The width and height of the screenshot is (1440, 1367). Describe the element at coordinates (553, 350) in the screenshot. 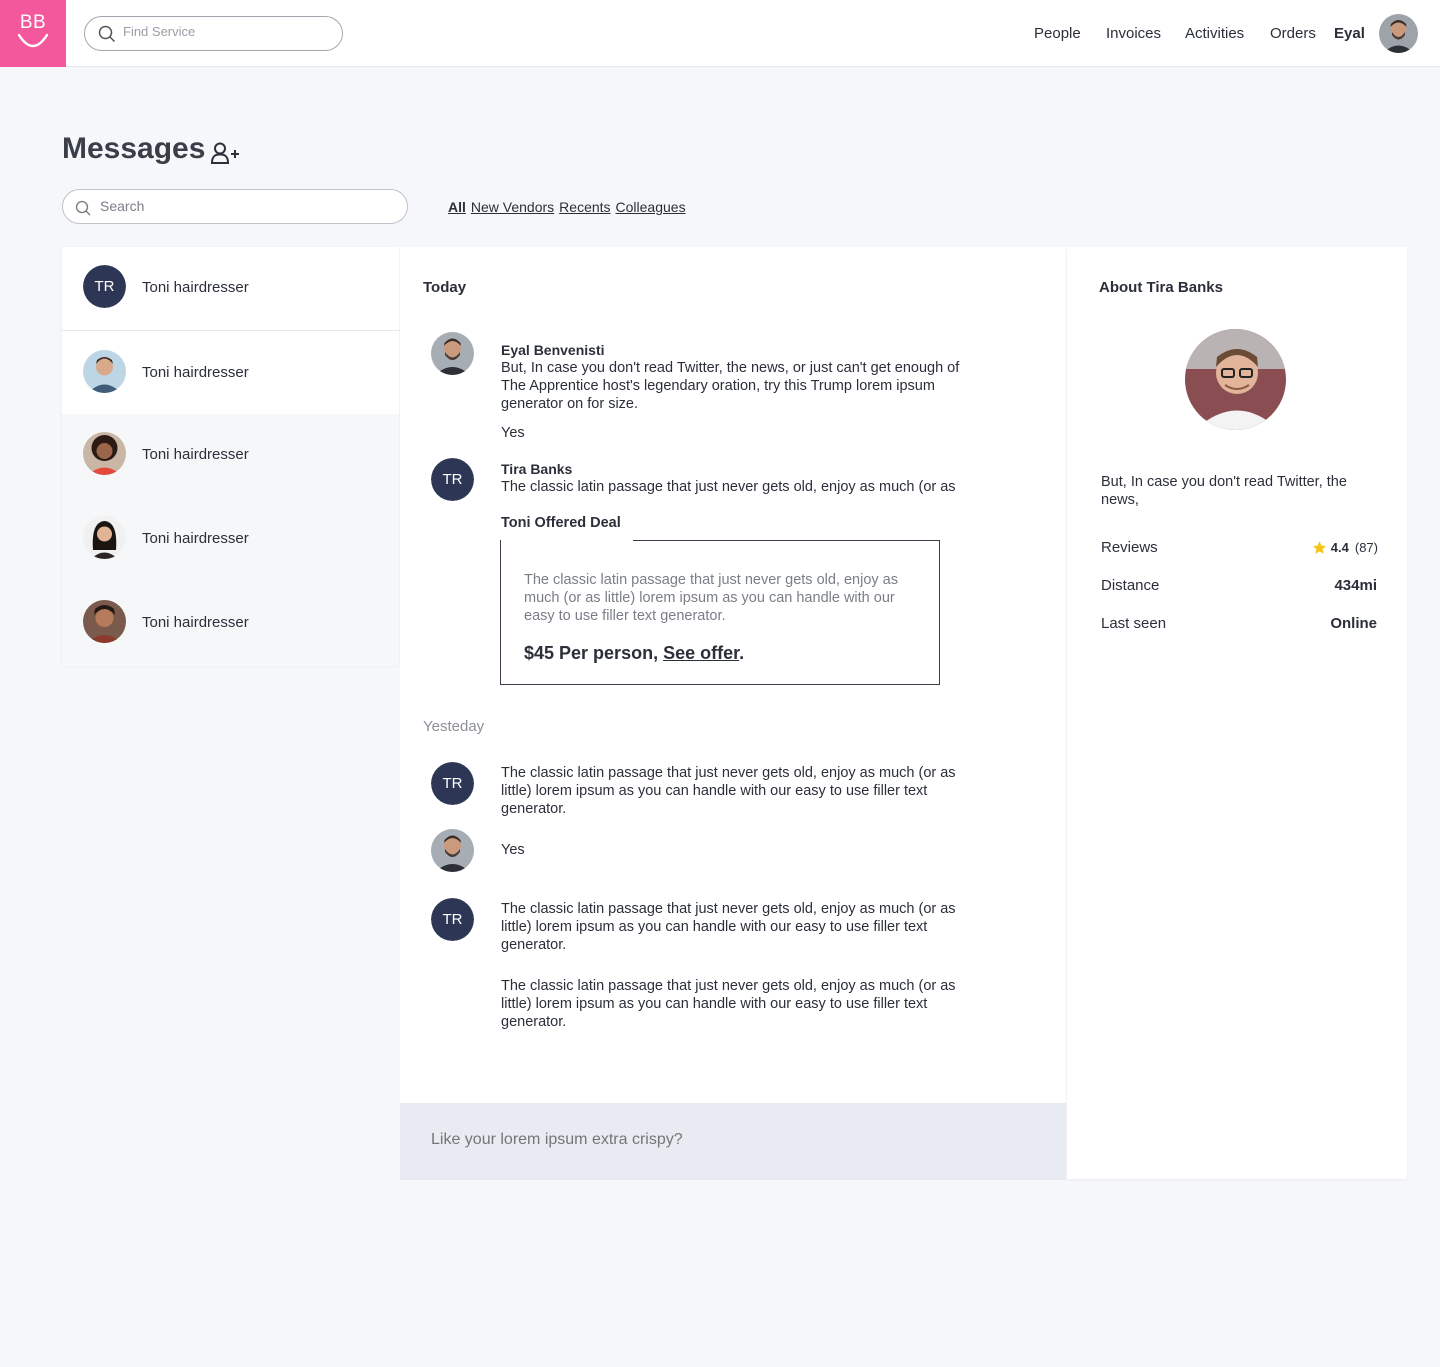

I see `message-sender: Eyal Benvenisti` at that location.